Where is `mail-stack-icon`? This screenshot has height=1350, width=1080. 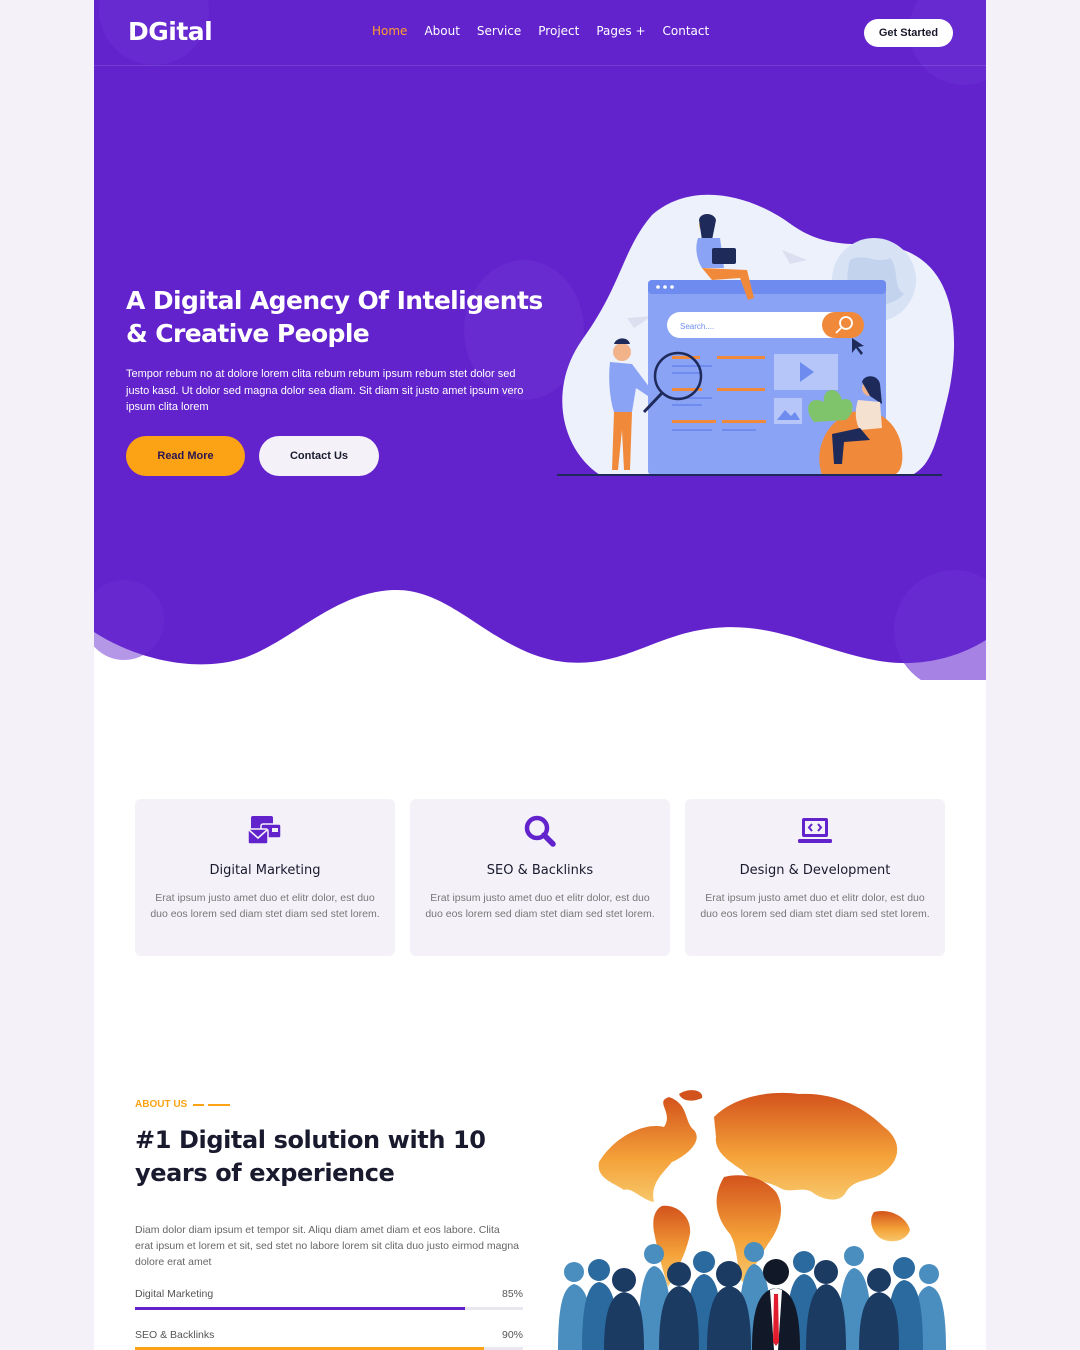 mail-stack-icon is located at coordinates (264, 830).